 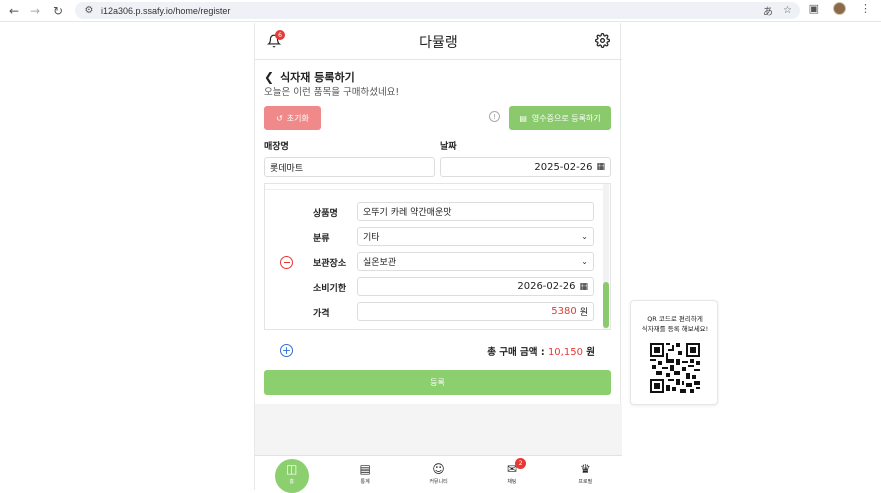 I want to click on extensions-icon: ▣, so click(x=814, y=8).